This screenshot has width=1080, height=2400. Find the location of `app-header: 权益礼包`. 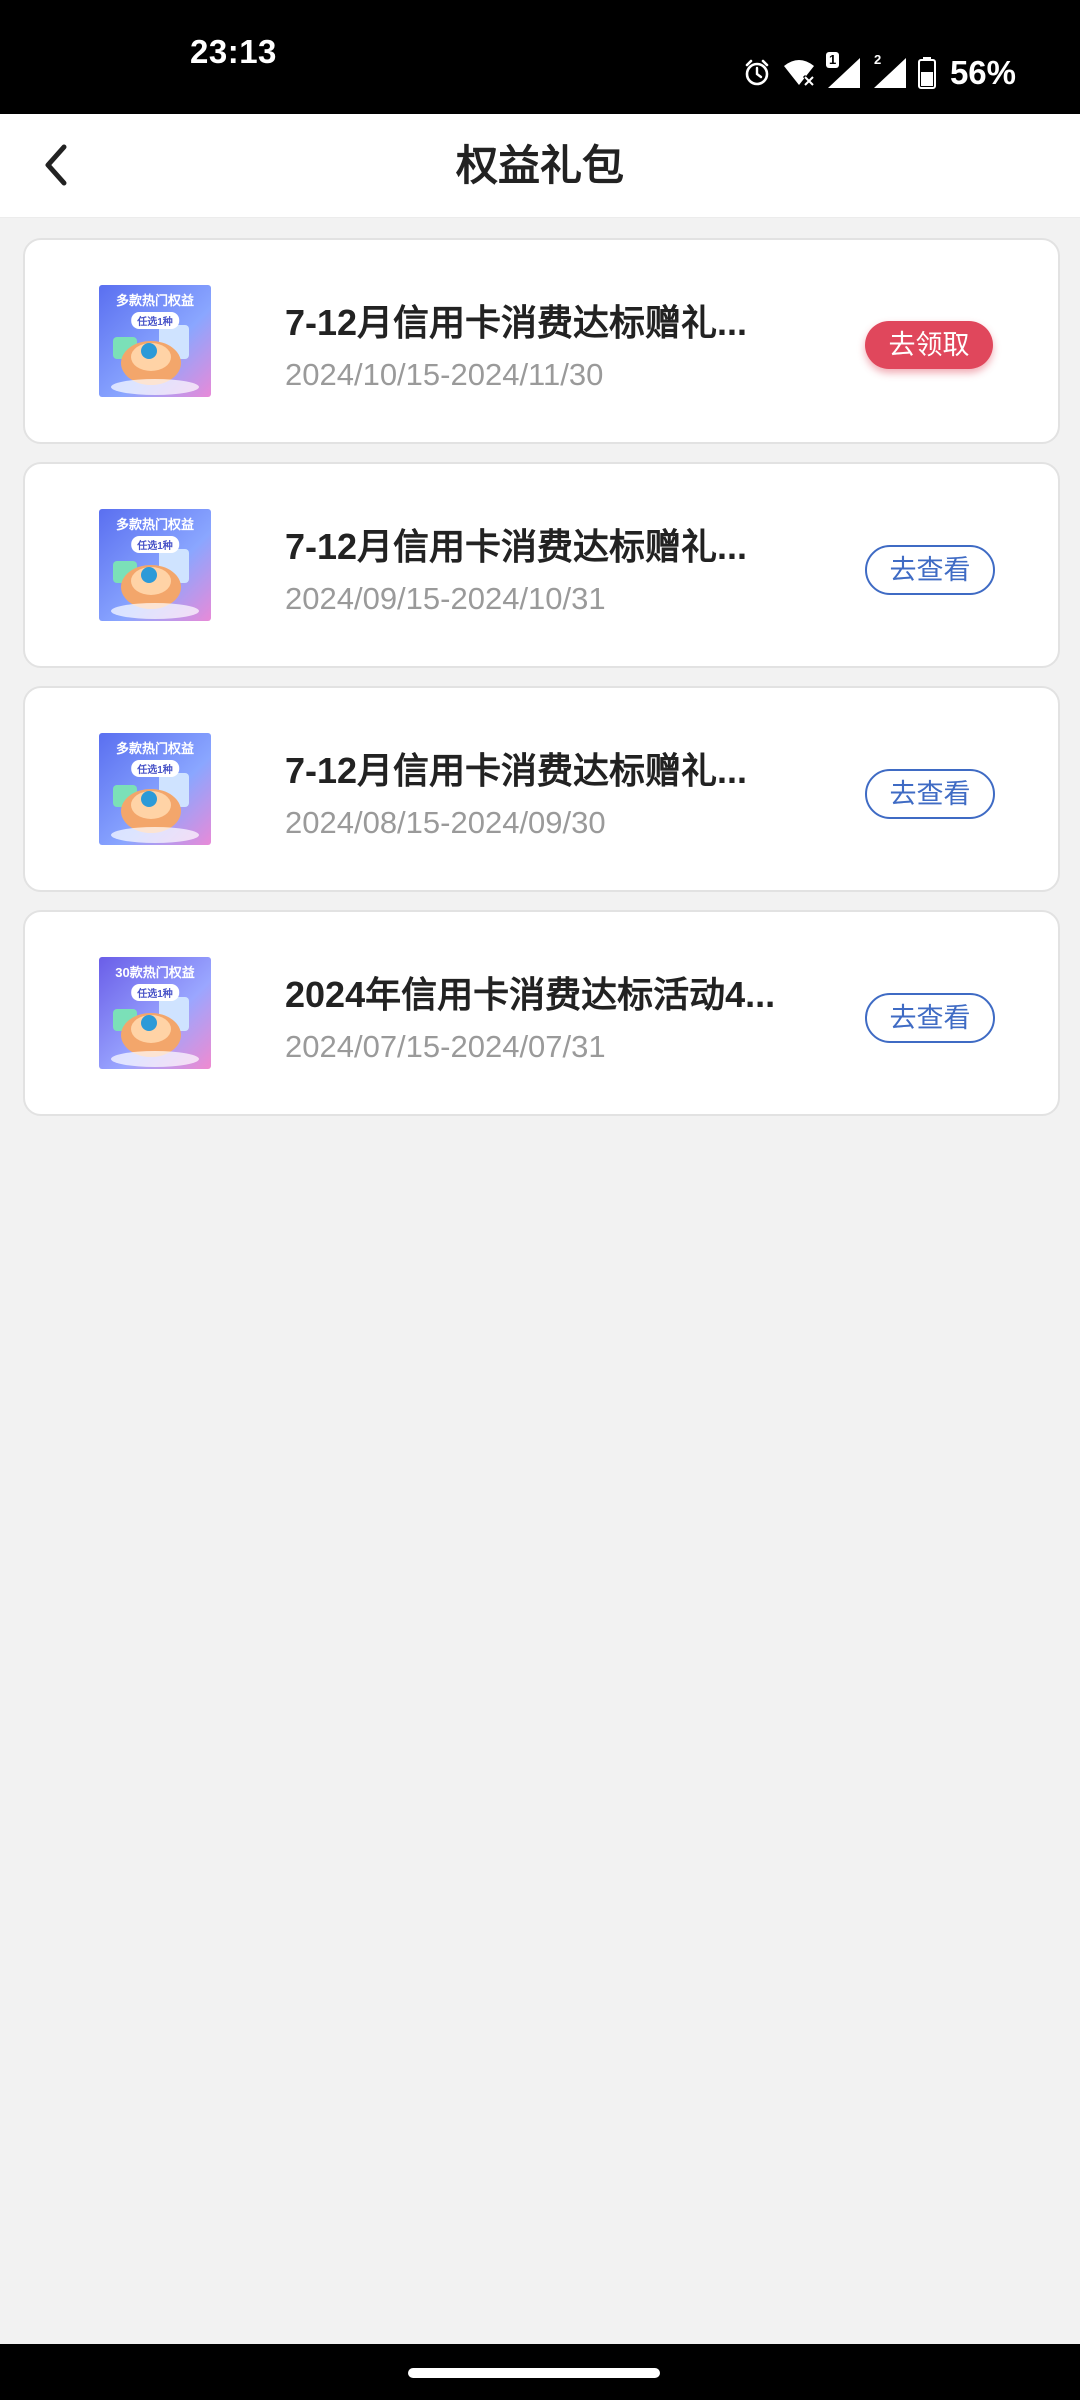

app-header: 权益礼包 is located at coordinates (540, 166).